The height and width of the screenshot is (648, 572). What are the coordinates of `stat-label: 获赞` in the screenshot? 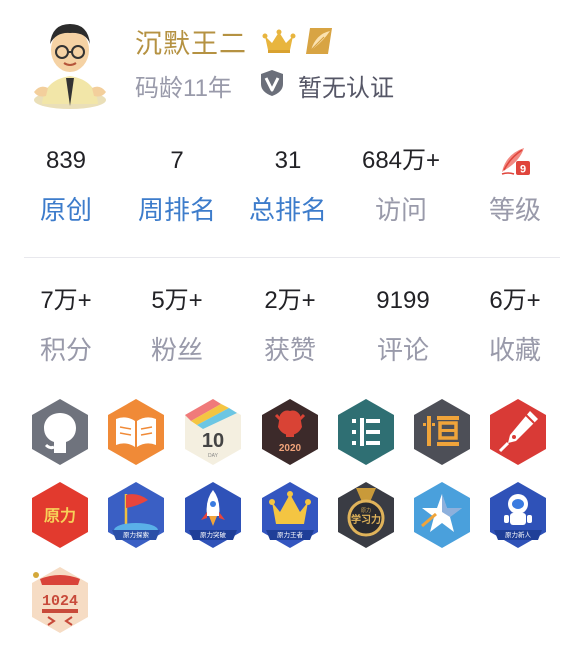 It's located at (289, 350).